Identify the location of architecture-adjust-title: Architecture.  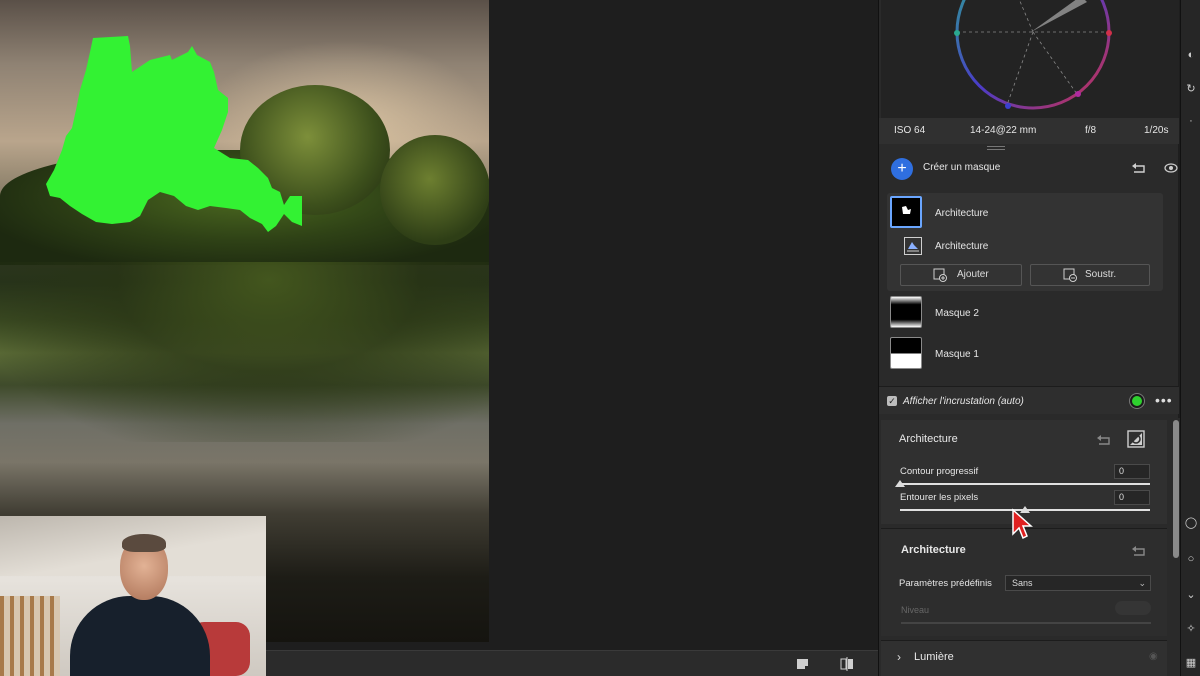
(933, 550).